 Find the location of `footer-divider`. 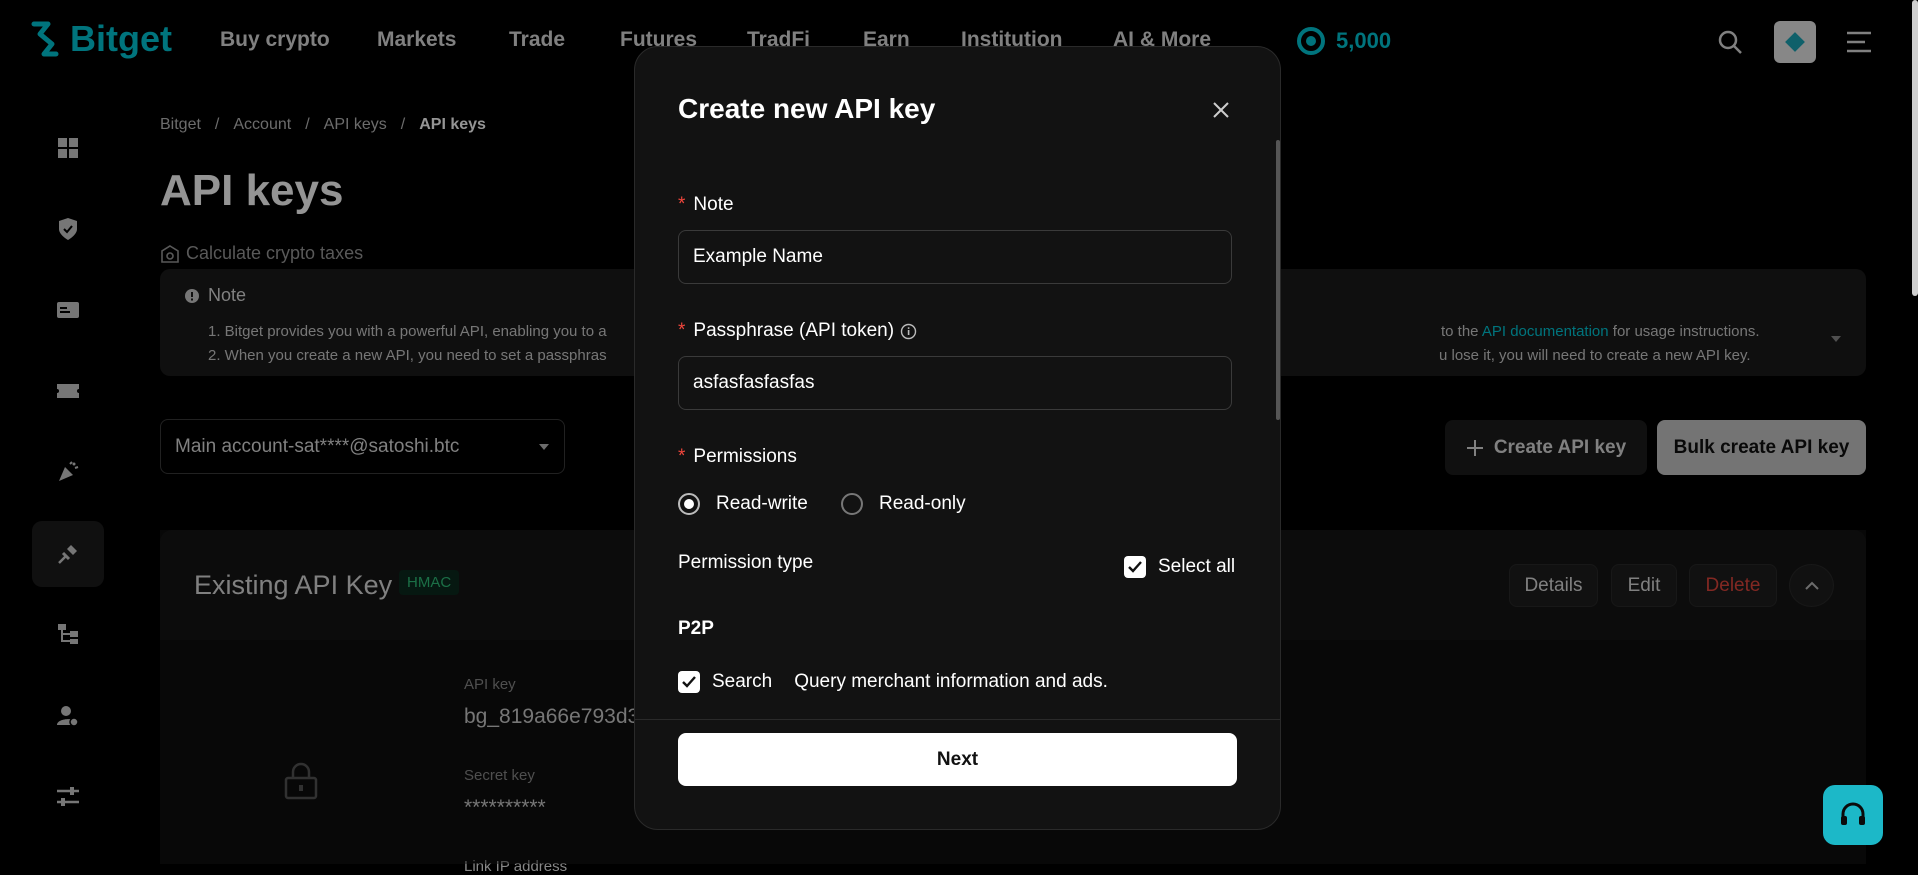

footer-divider is located at coordinates (957, 719).